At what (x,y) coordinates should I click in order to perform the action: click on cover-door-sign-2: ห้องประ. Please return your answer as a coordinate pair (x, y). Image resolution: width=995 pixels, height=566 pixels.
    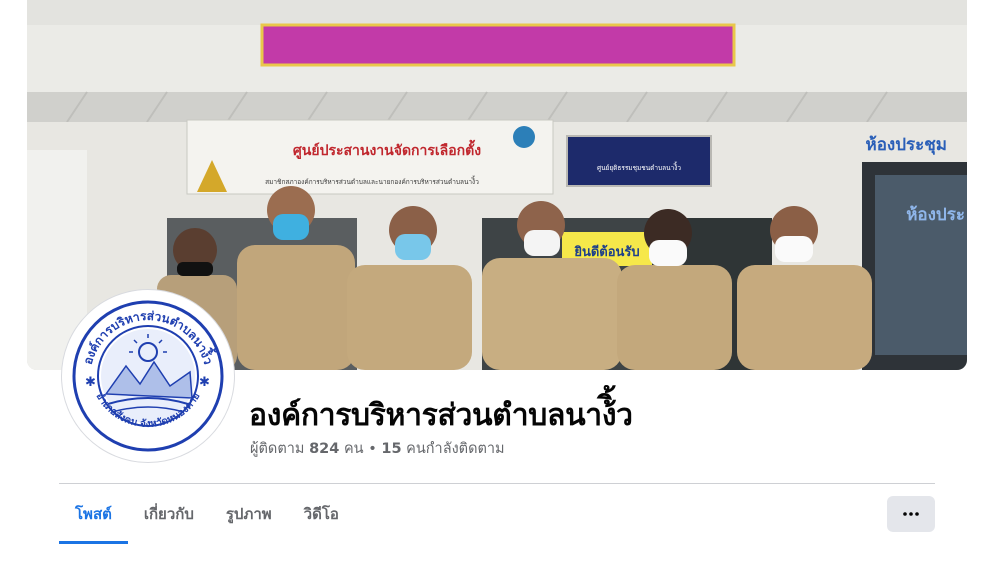
    Looking at the image, I should click on (935, 215).